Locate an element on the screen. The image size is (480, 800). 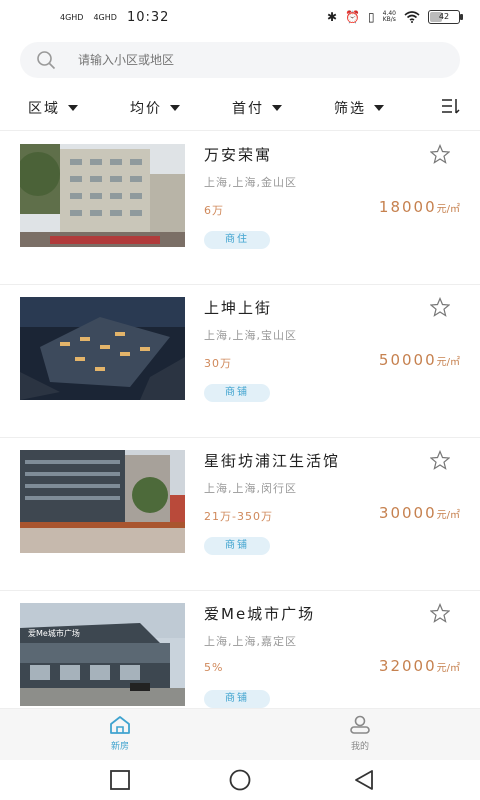
battery-icon: 42 is located at coordinates (445, 17).